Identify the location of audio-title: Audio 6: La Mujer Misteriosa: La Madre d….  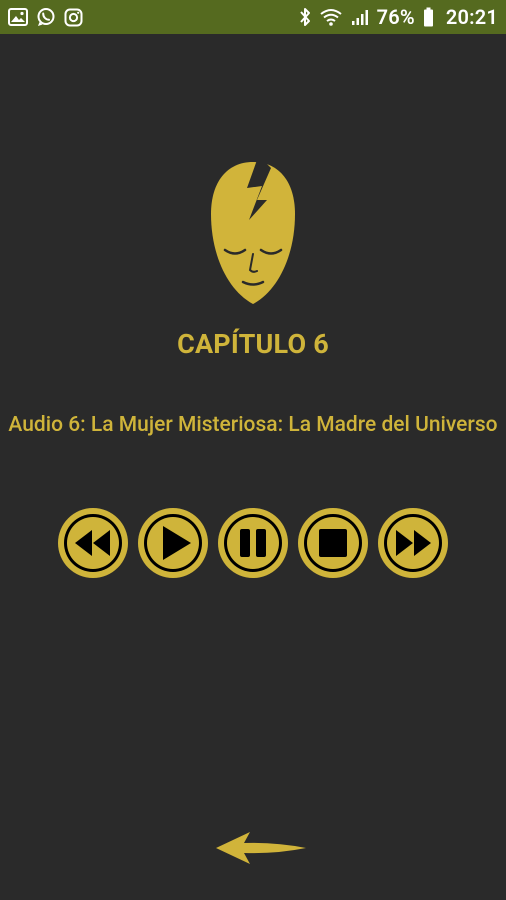
(253, 425).